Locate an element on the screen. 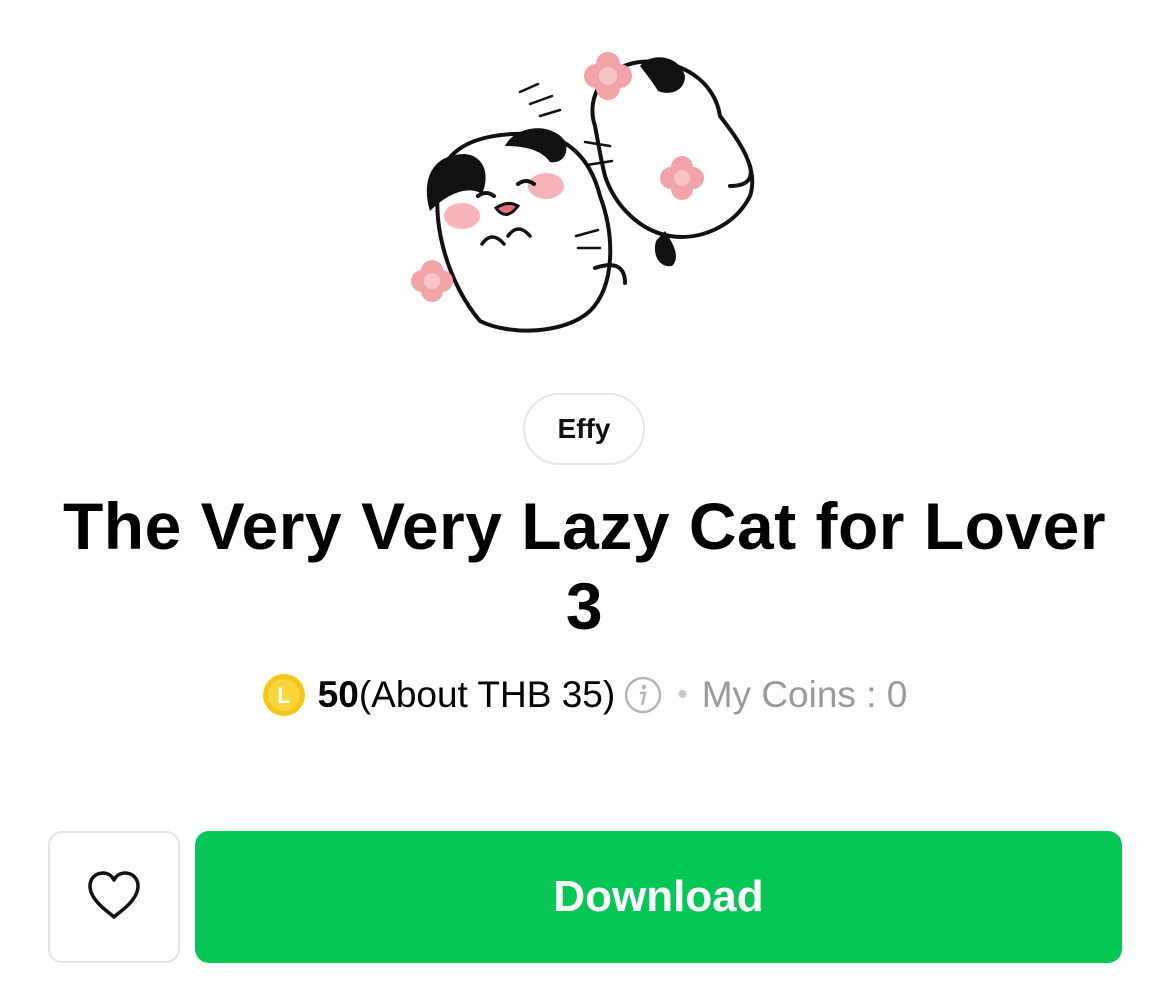  download-label: Download is located at coordinates (658, 896).